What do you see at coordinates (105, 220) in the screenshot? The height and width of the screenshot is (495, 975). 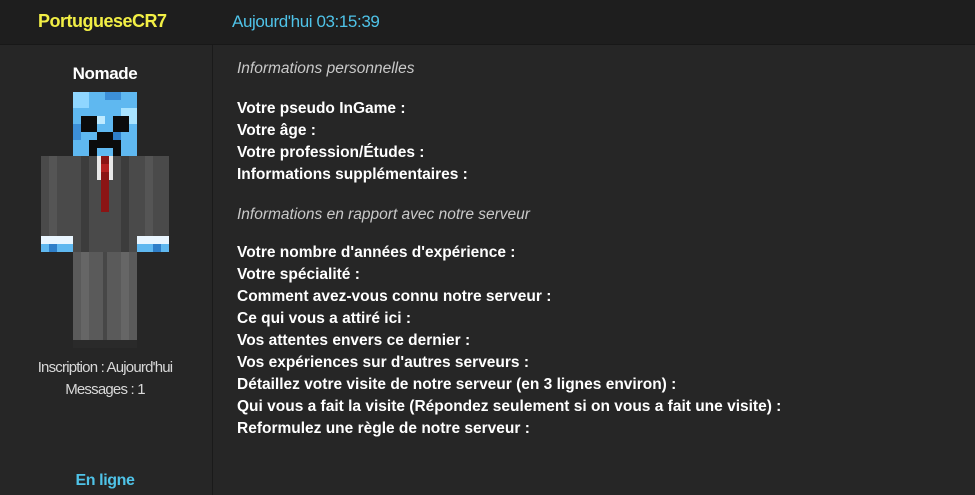 I see `minecraft-skin-avatar-icon` at bounding box center [105, 220].